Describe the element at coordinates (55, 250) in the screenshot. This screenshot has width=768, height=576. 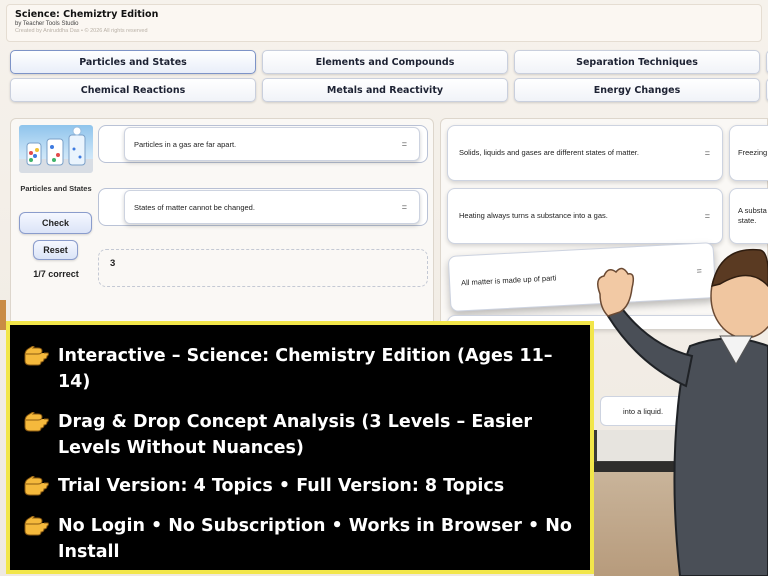
I see `reset-button: Reset` at that location.